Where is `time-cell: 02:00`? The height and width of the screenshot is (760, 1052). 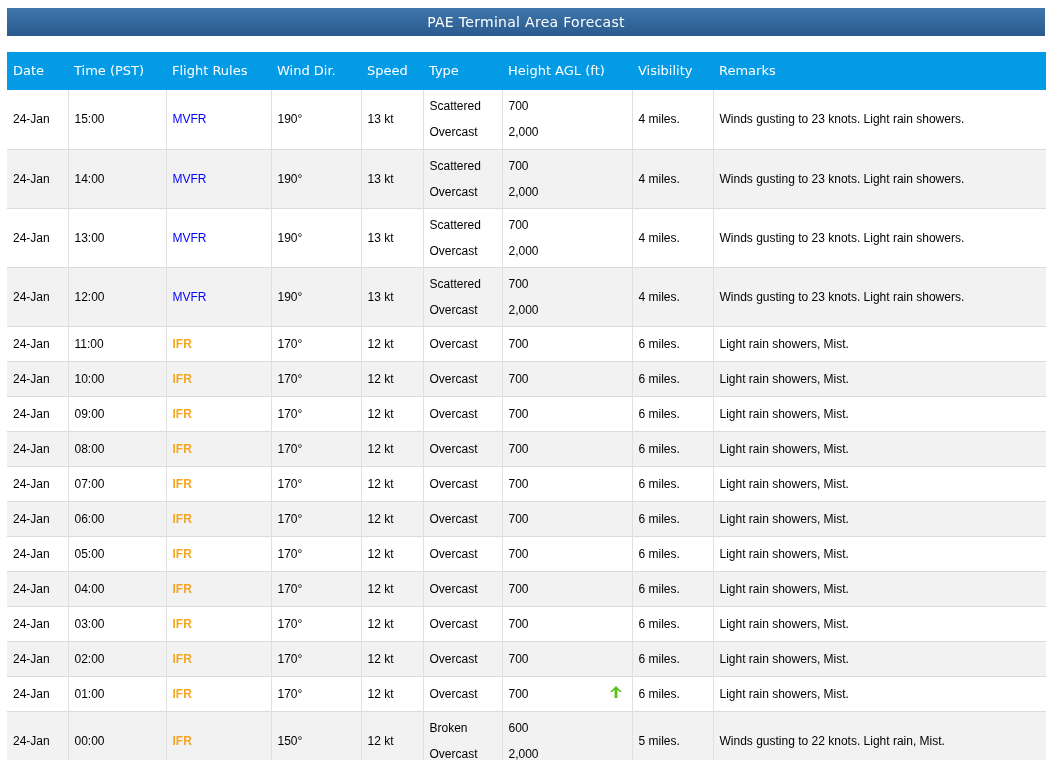
time-cell: 02:00 is located at coordinates (89, 658).